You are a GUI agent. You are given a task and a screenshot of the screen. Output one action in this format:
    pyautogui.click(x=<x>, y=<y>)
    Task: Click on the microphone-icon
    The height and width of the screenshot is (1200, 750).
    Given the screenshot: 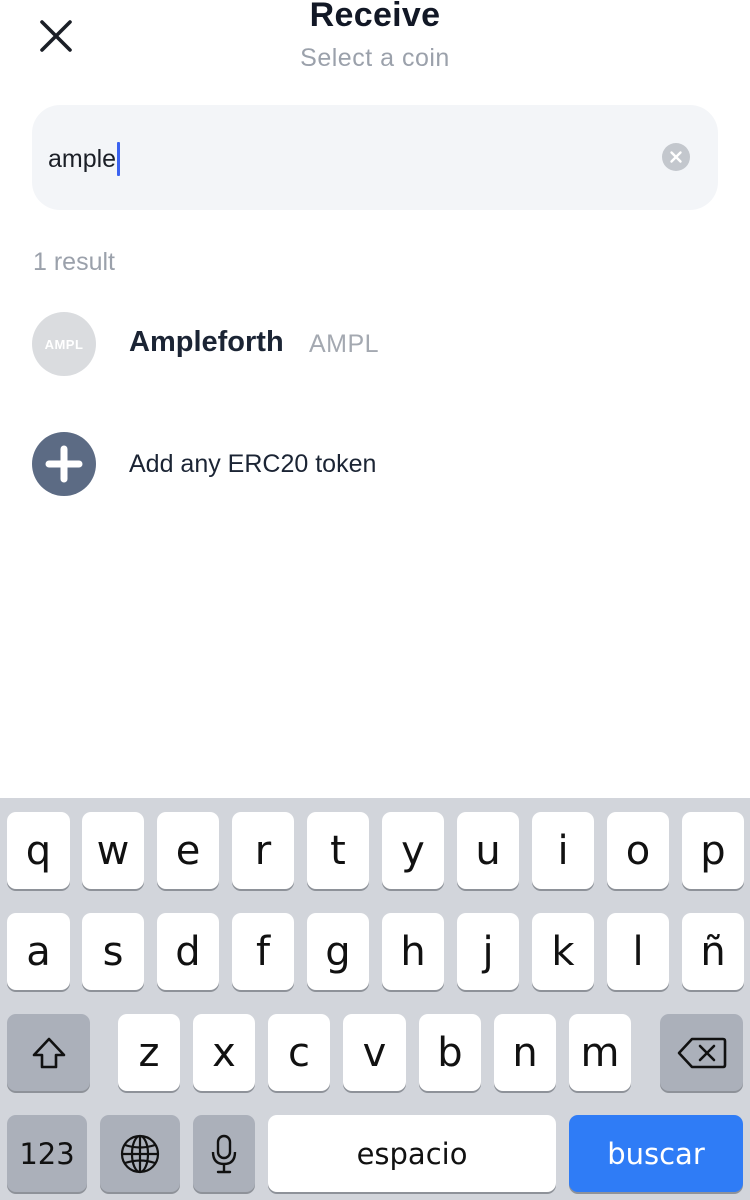 What is the action you would take?
    pyautogui.click(x=224, y=1153)
    